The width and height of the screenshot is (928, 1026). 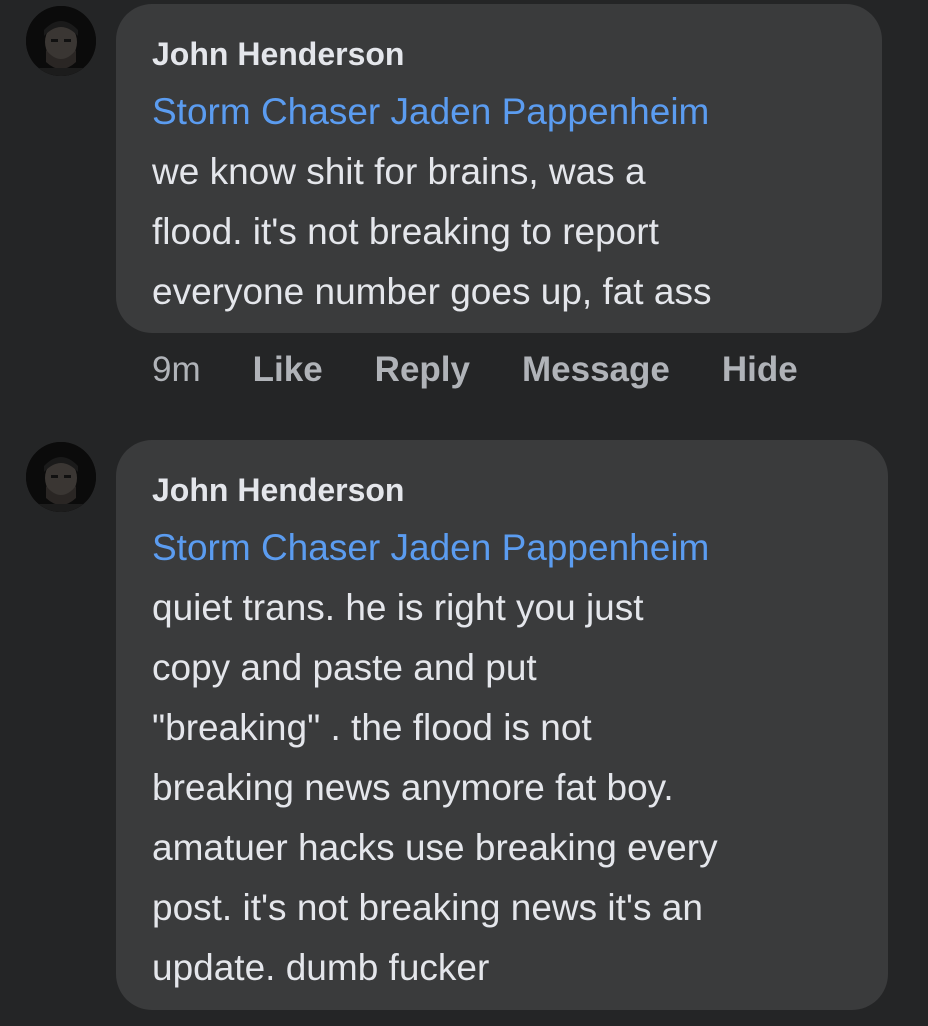 What do you see at coordinates (288, 370) in the screenshot?
I see `like-button: Like` at bounding box center [288, 370].